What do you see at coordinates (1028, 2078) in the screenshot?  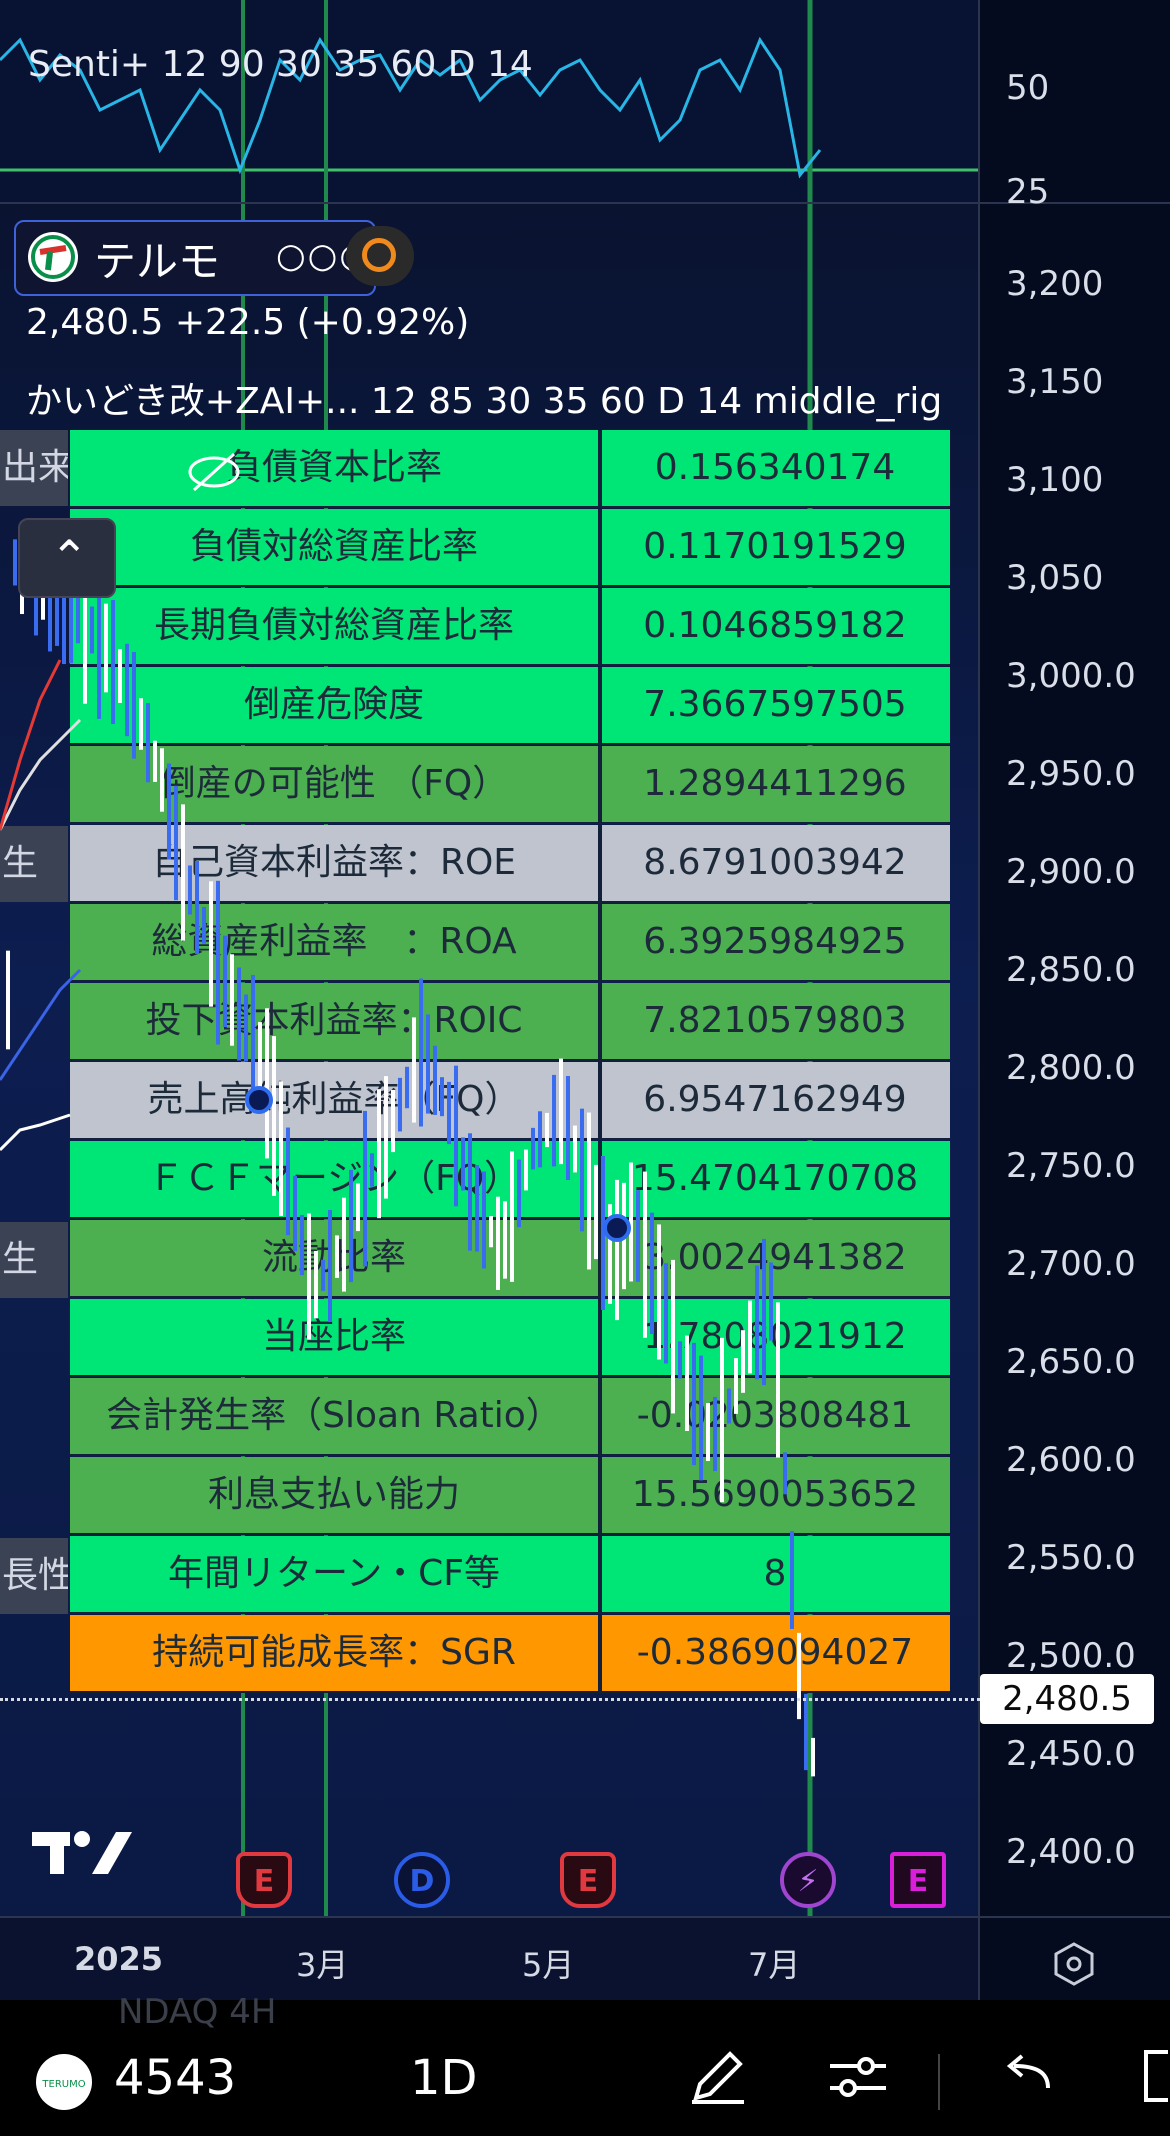 I see `undo-icon` at bounding box center [1028, 2078].